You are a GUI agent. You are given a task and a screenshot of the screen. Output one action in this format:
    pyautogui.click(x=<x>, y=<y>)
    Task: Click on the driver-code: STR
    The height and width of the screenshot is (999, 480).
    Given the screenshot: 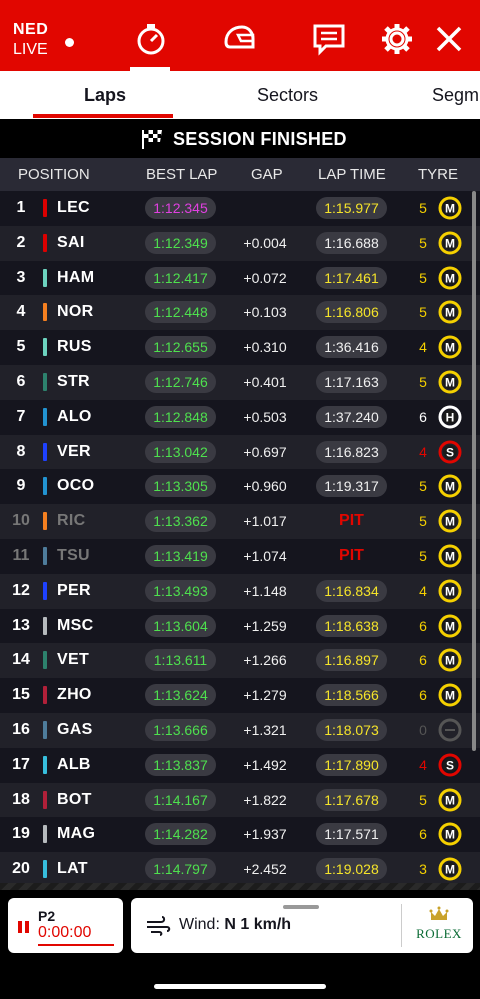 What is the action you would take?
    pyautogui.click(x=73, y=381)
    